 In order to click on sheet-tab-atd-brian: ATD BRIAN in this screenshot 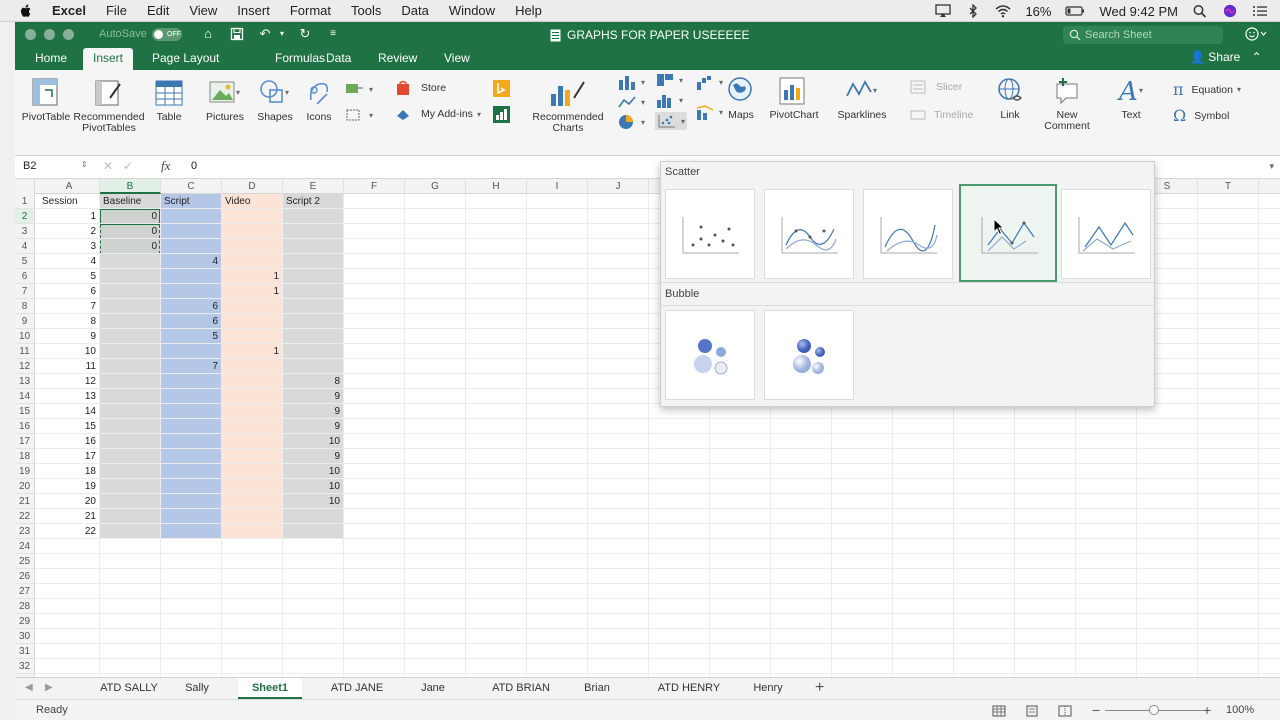, I will do `click(521, 688)`.